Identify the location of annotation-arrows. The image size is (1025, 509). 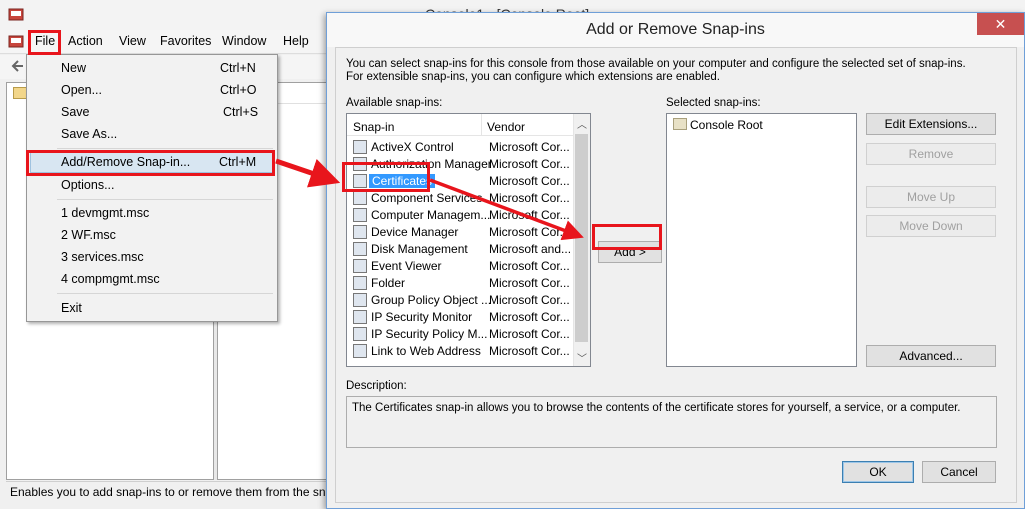
(429, 199).